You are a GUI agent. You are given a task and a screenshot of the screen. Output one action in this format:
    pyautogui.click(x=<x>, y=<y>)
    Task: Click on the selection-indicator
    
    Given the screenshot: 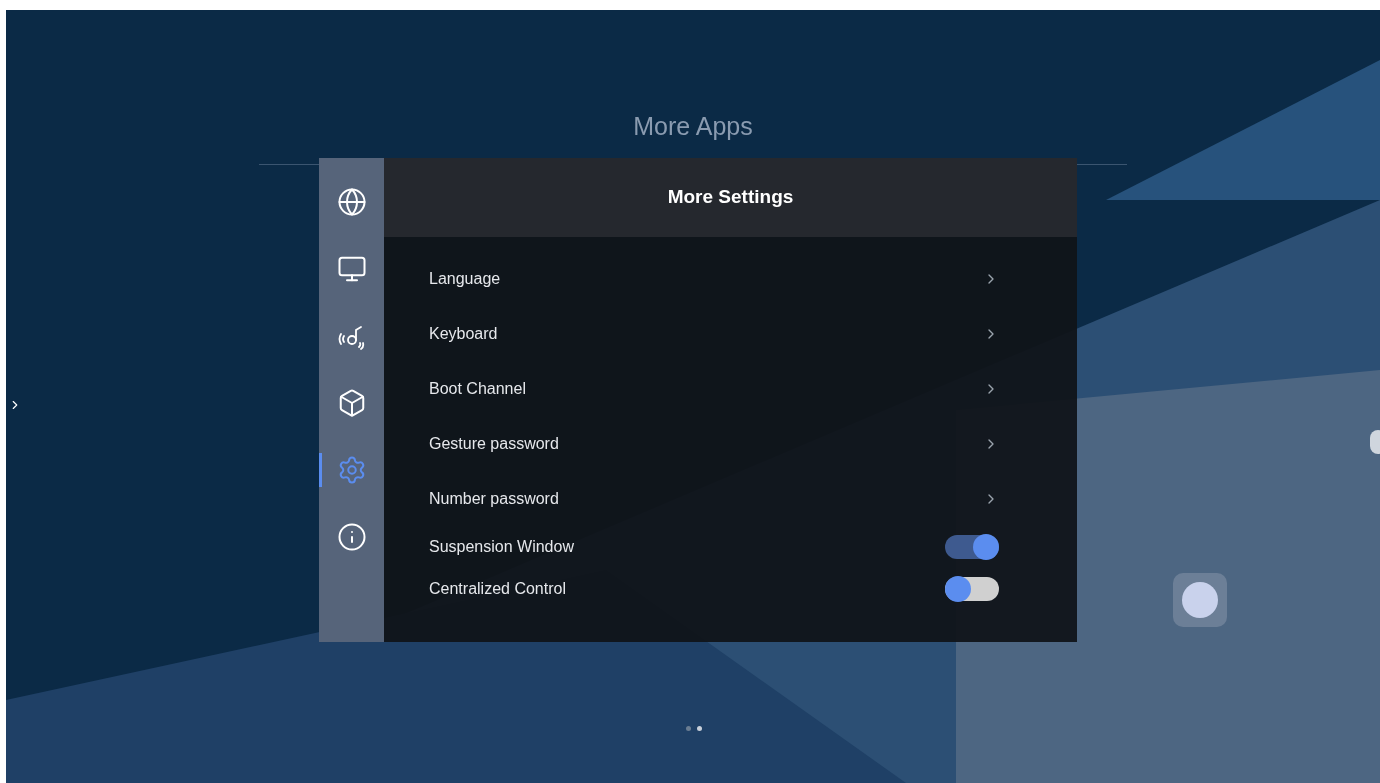 What is the action you would take?
    pyautogui.click(x=320, y=469)
    